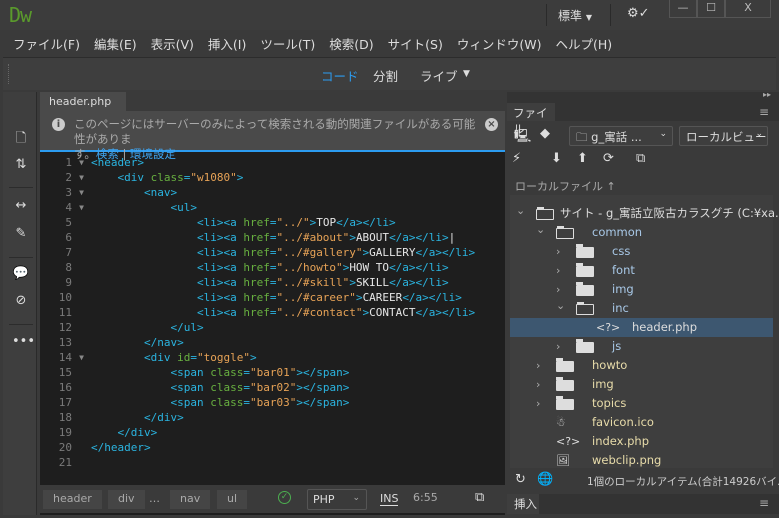 The height and width of the screenshot is (518, 779). Describe the element at coordinates (641, 270) in the screenshot. I see `tree-item: › font` at that location.